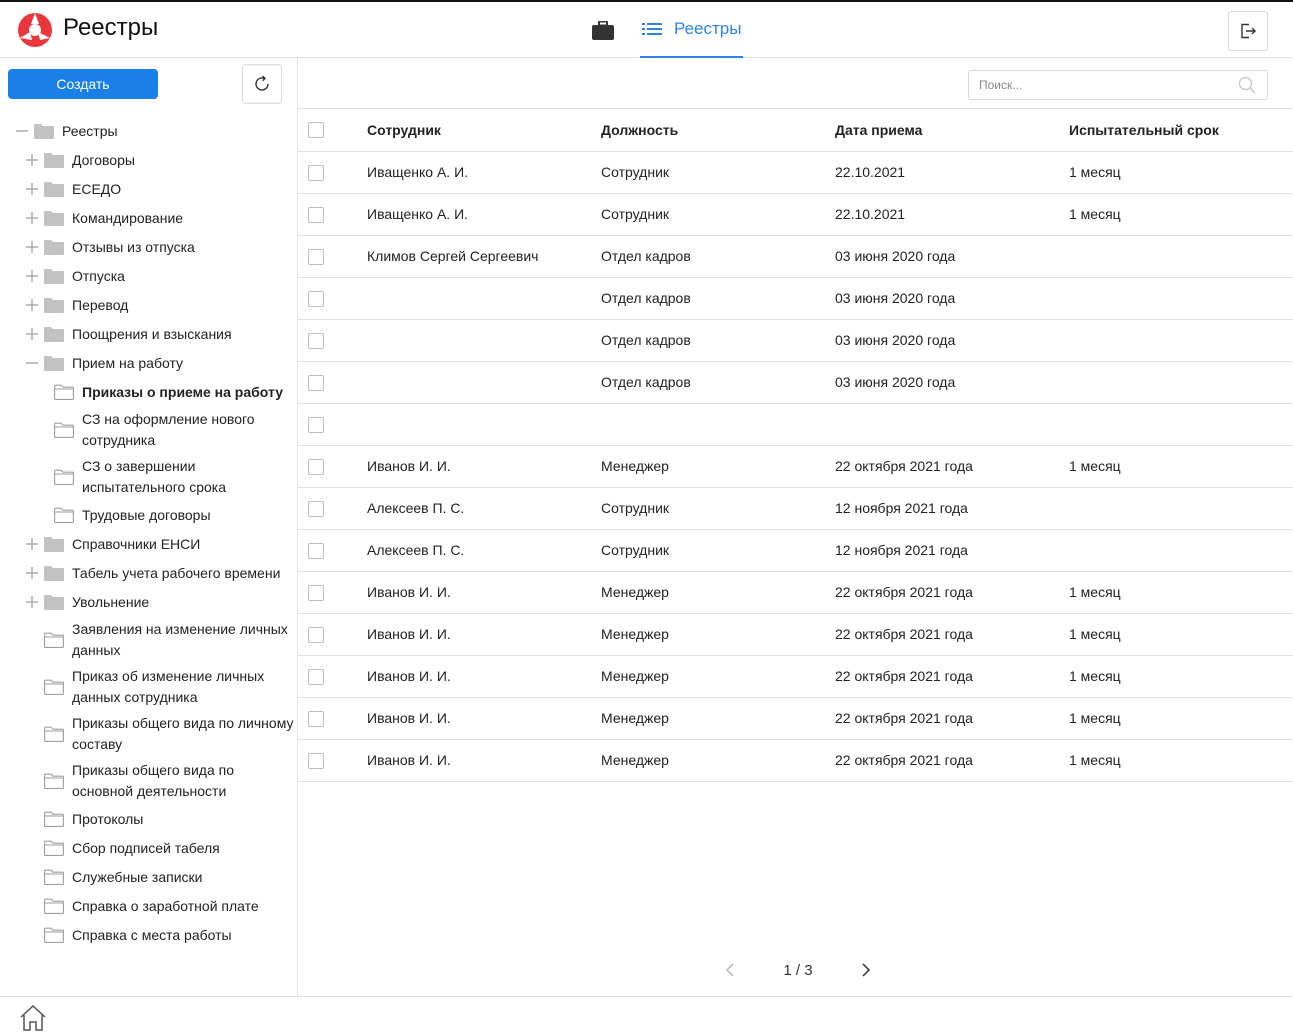  What do you see at coordinates (148, 218) in the screenshot?
I see `tree-item: Командирование` at bounding box center [148, 218].